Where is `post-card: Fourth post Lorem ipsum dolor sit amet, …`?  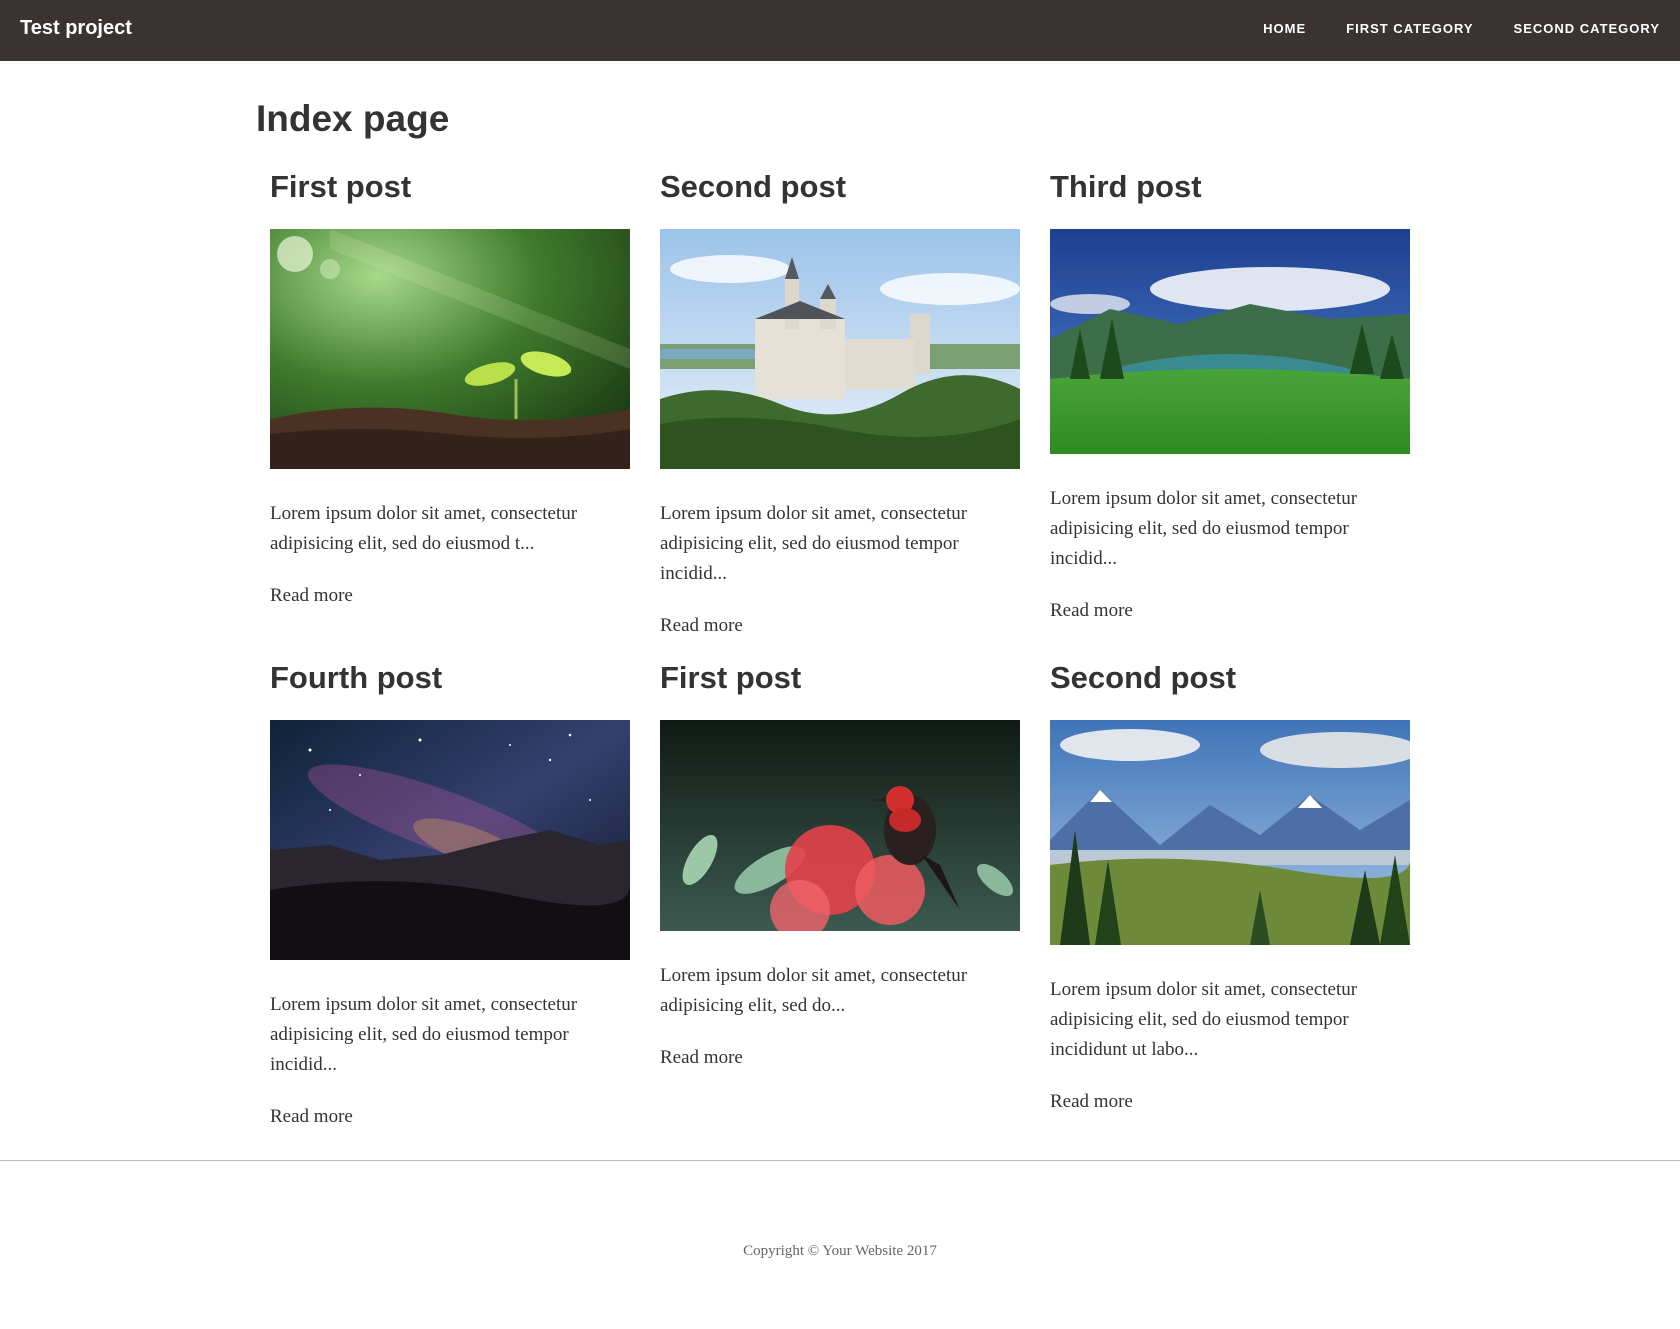
post-card: Fourth post Lorem ipsum dolor sit amet, … is located at coordinates (450, 893).